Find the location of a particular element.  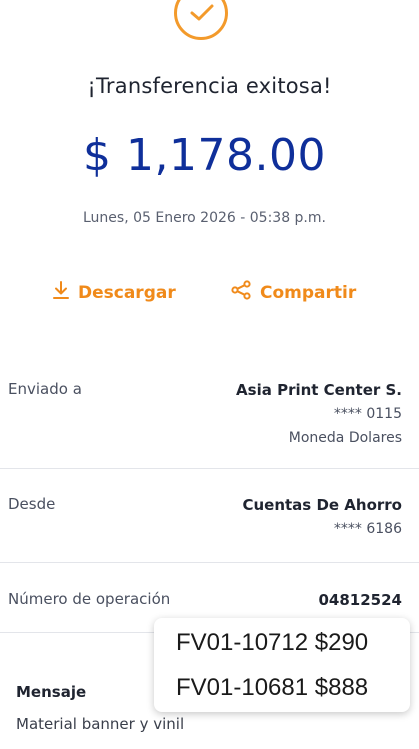

transfer-datetime: Lunes, 05 Enero 2026 - 05:38 p.m. is located at coordinates (204, 218).